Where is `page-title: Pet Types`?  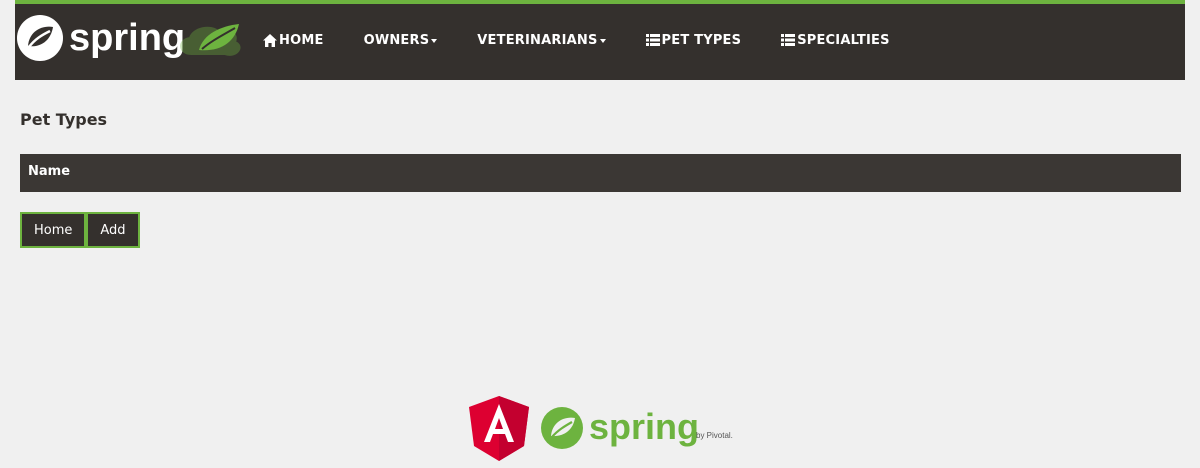
page-title: Pet Types is located at coordinates (64, 119).